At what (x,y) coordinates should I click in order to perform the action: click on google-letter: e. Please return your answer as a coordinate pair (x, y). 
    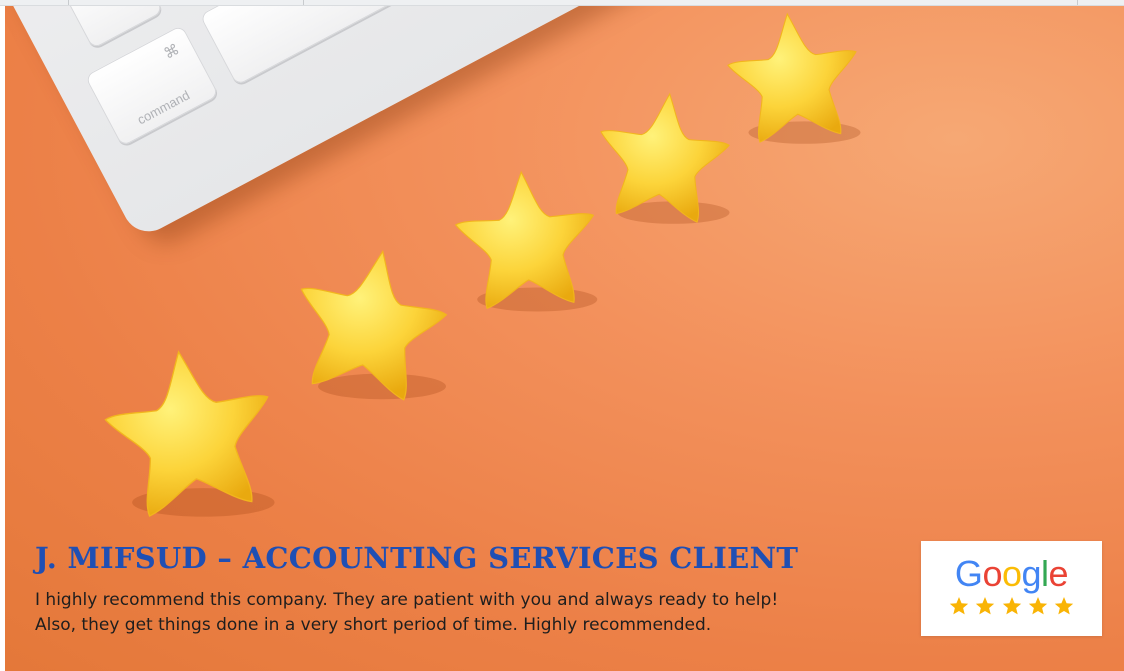
    Looking at the image, I should click on (1058, 573).